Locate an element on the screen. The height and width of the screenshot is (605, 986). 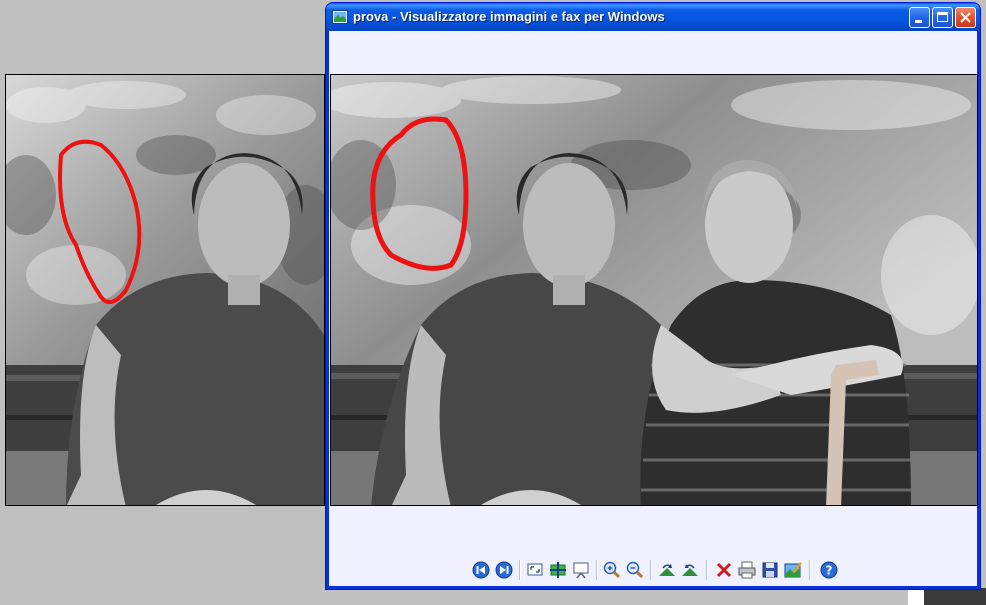
delete-icon is located at coordinates (724, 570).